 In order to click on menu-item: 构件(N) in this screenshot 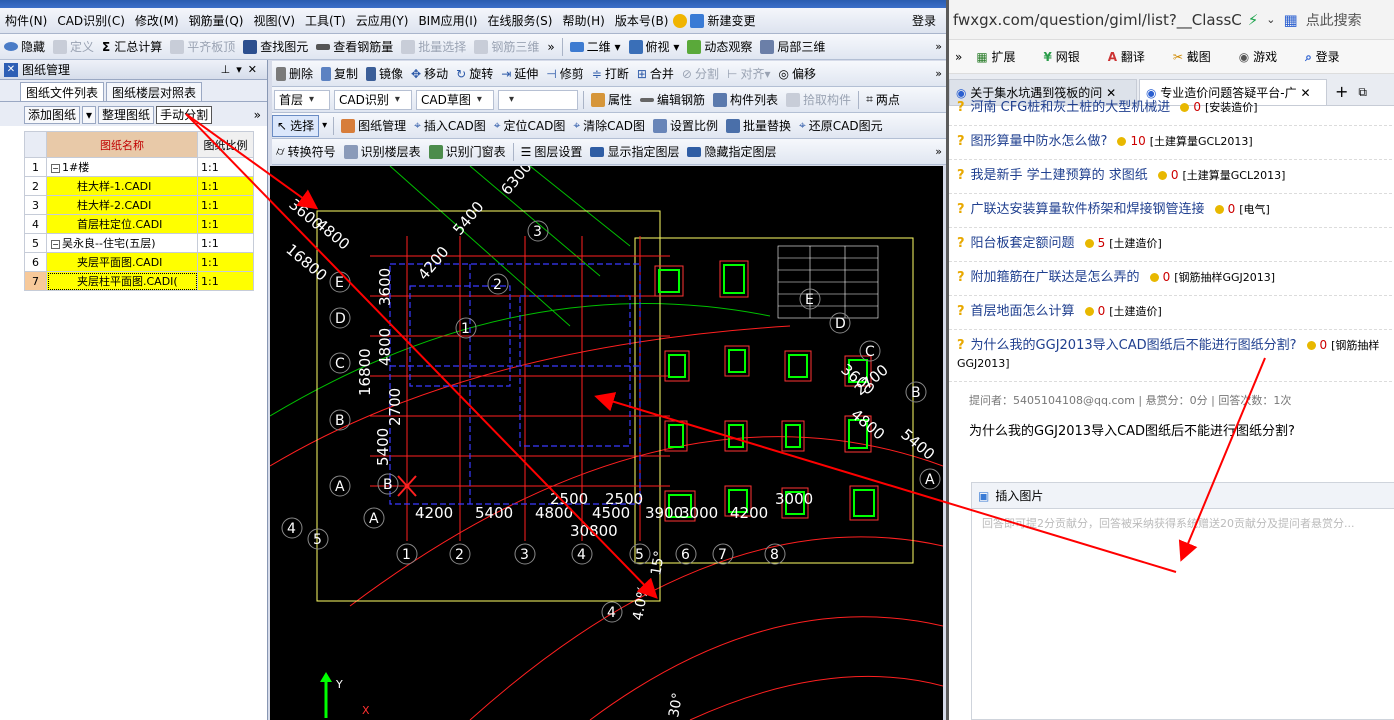, I will do `click(26, 21)`.